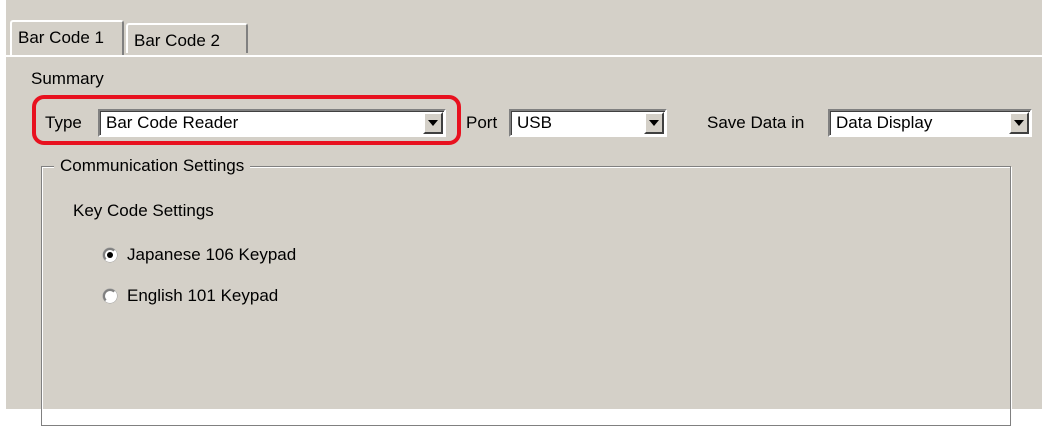 This screenshot has width=1042, height=426. I want to click on save-data-dropdown: Data Display, so click(930, 123).